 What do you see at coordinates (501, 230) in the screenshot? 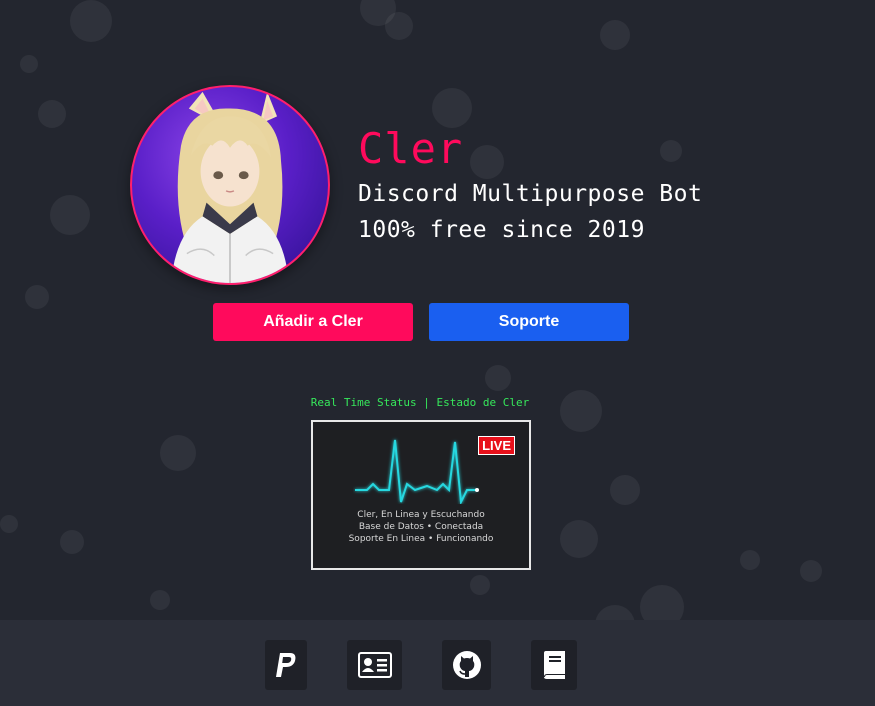
I see `tagline-free: 100% free since 2019` at bounding box center [501, 230].